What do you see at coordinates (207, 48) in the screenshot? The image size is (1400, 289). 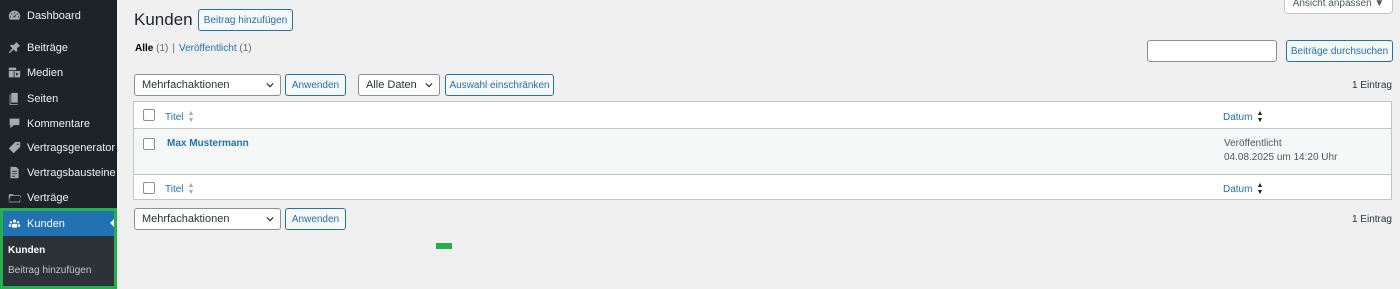 I see `filter-published-label: Veröffentlicht` at bounding box center [207, 48].